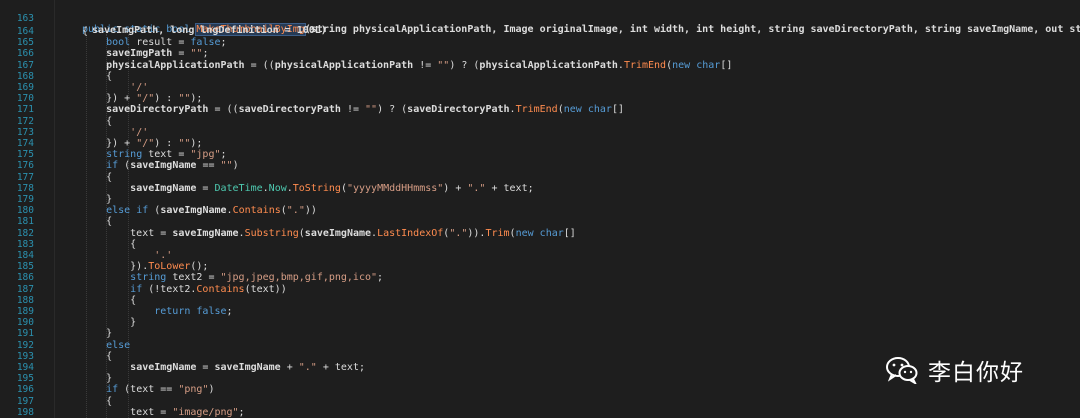  What do you see at coordinates (540, 300) in the screenshot?
I see `code-line: 188 {` at bounding box center [540, 300].